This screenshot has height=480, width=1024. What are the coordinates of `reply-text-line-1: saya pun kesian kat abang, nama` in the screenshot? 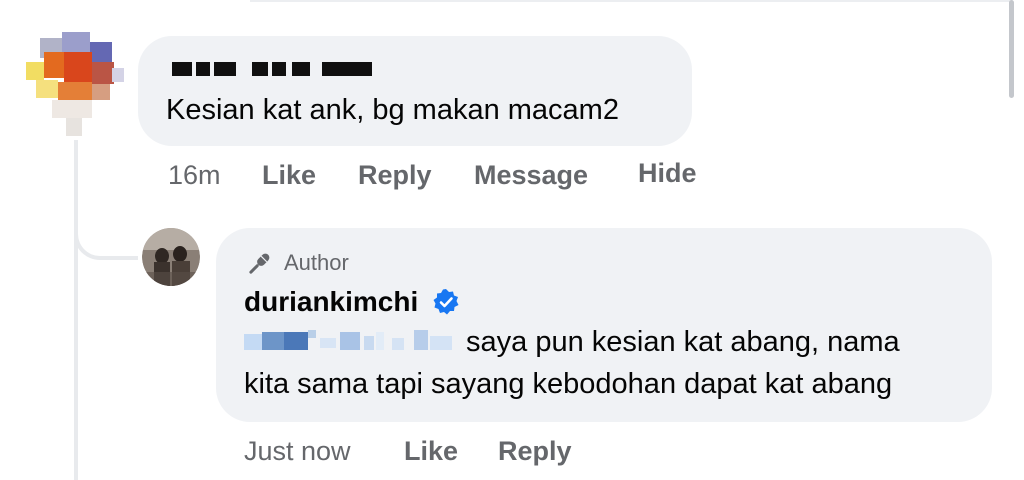 It's located at (683, 342).